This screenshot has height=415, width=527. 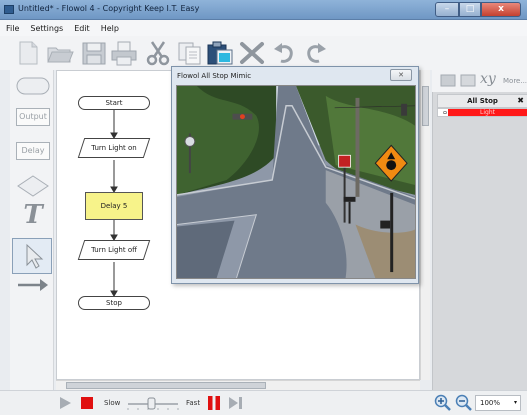 I want to click on close-button: x, so click(x=501, y=9).